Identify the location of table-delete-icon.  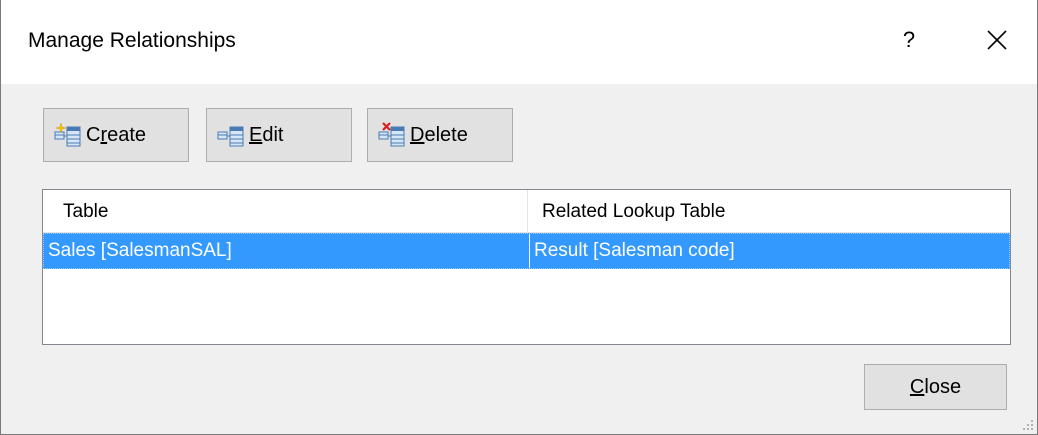
(391, 134).